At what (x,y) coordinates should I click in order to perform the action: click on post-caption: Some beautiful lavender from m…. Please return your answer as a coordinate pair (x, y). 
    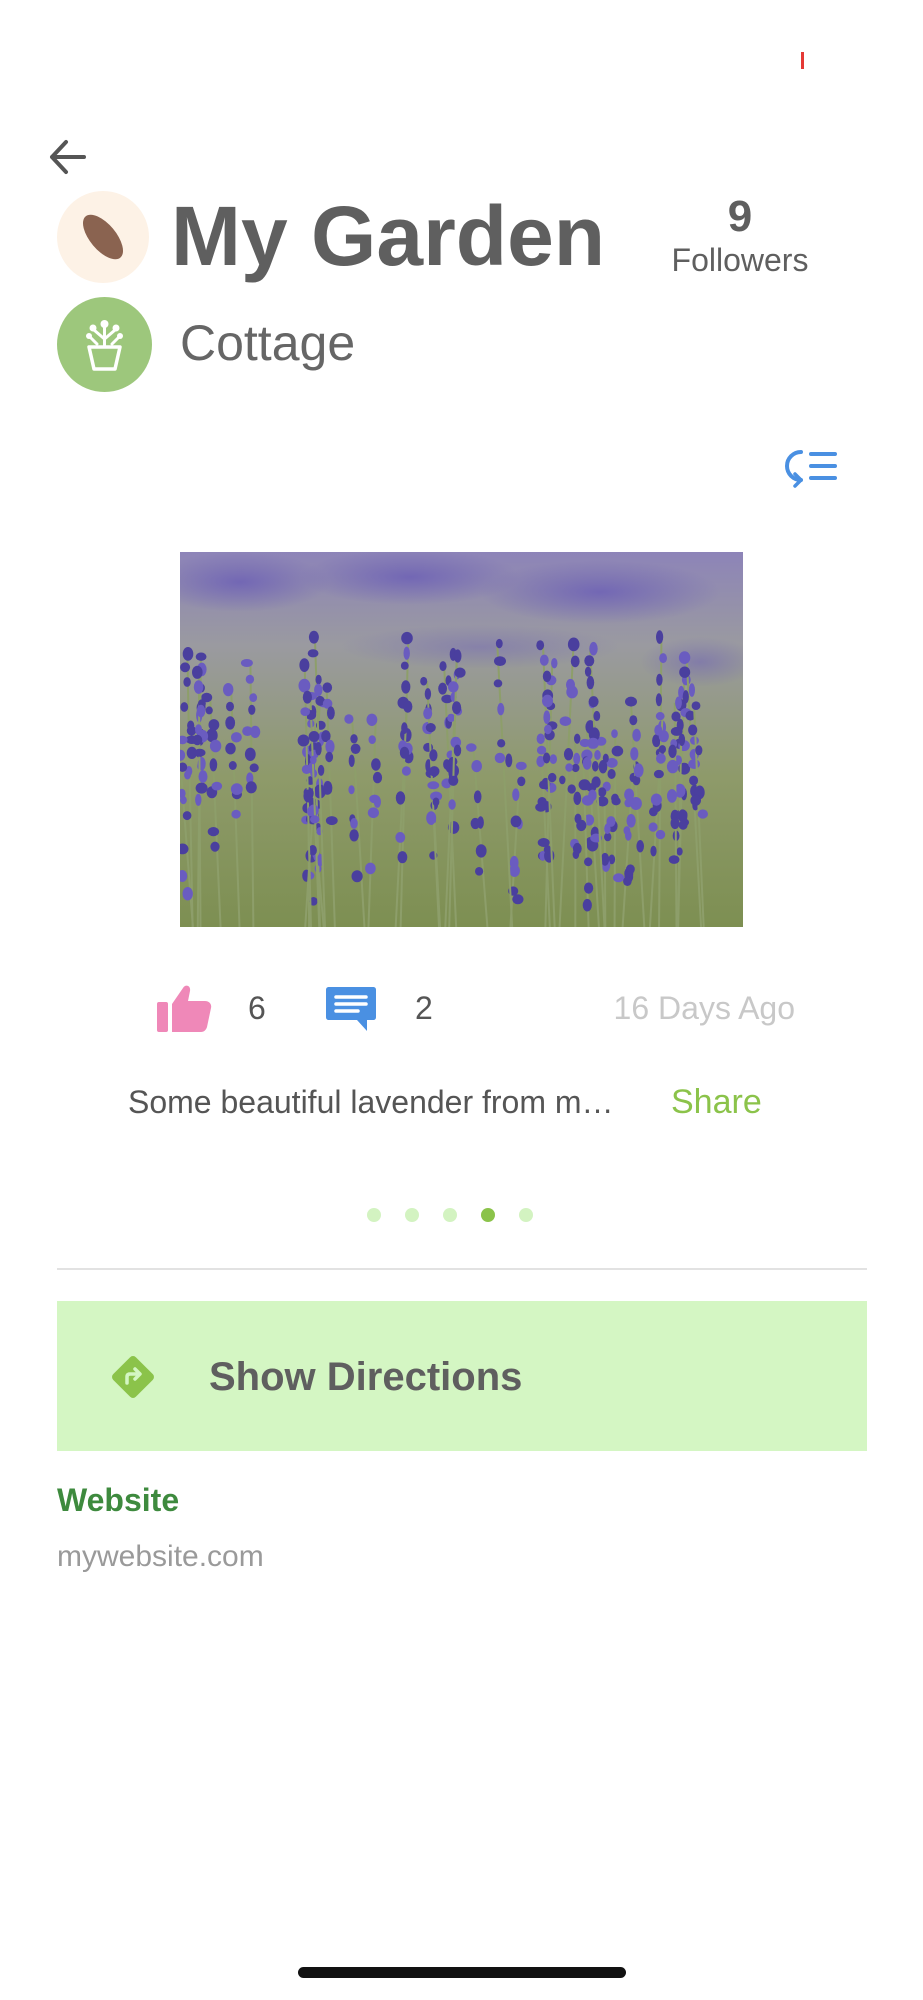
    Looking at the image, I should click on (383, 1102).